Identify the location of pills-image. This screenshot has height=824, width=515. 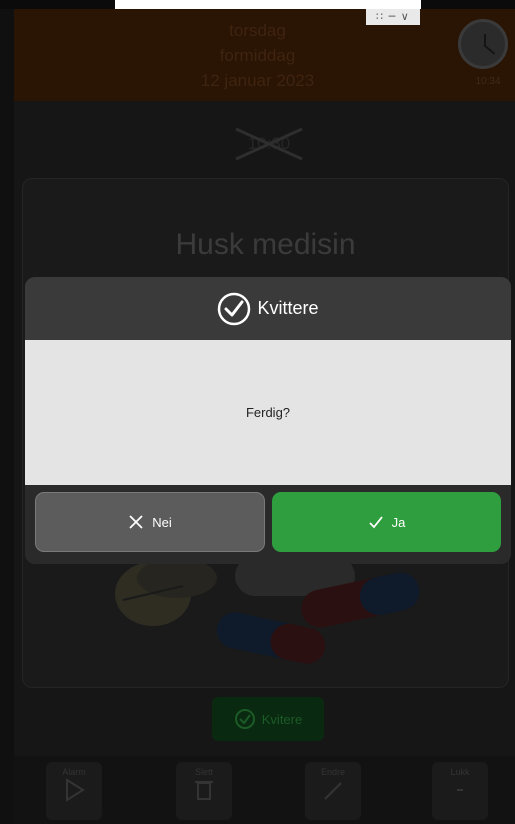
(267, 610).